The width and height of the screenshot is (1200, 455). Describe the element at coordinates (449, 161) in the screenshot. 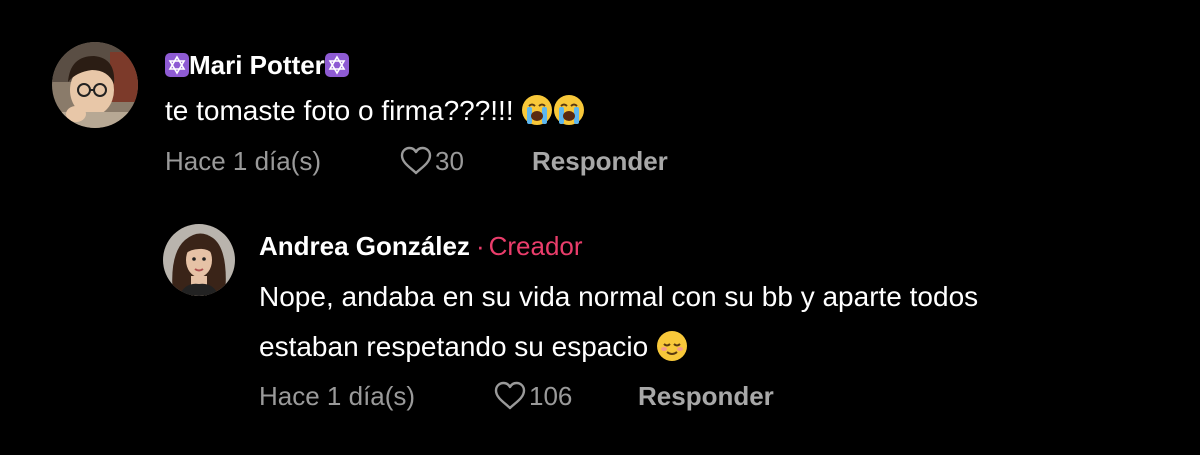

I see `like-count: 30` at that location.